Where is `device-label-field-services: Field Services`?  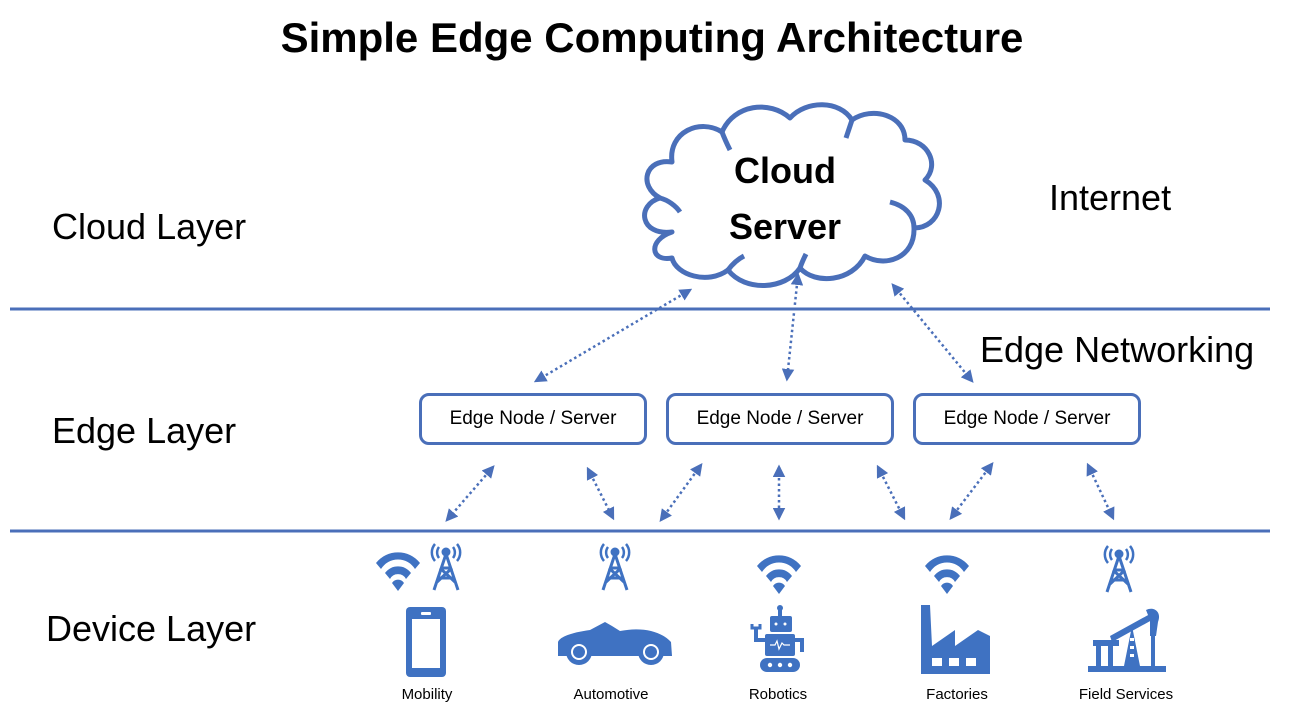
device-label-field-services: Field Services is located at coordinates (1126, 694).